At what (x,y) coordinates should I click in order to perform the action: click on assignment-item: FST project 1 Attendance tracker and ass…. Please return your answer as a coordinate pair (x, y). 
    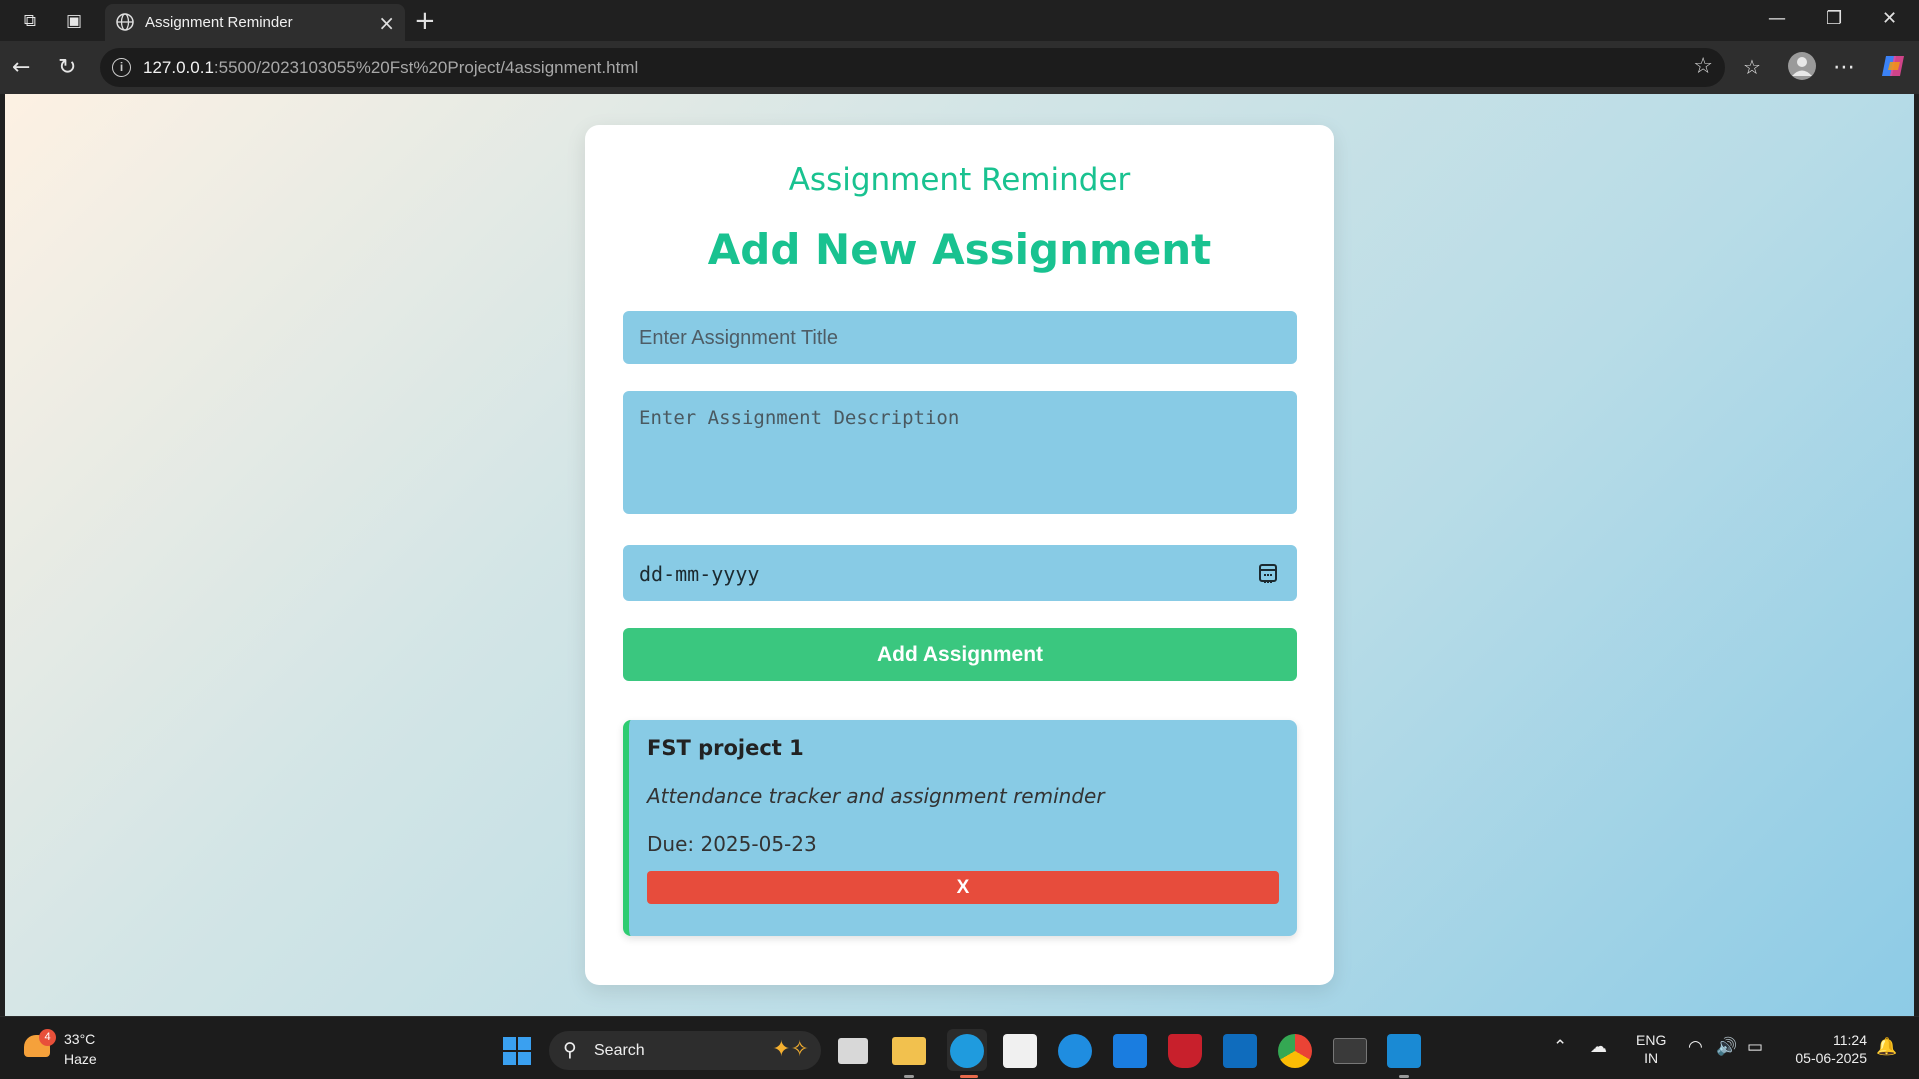
    Looking at the image, I should click on (960, 828).